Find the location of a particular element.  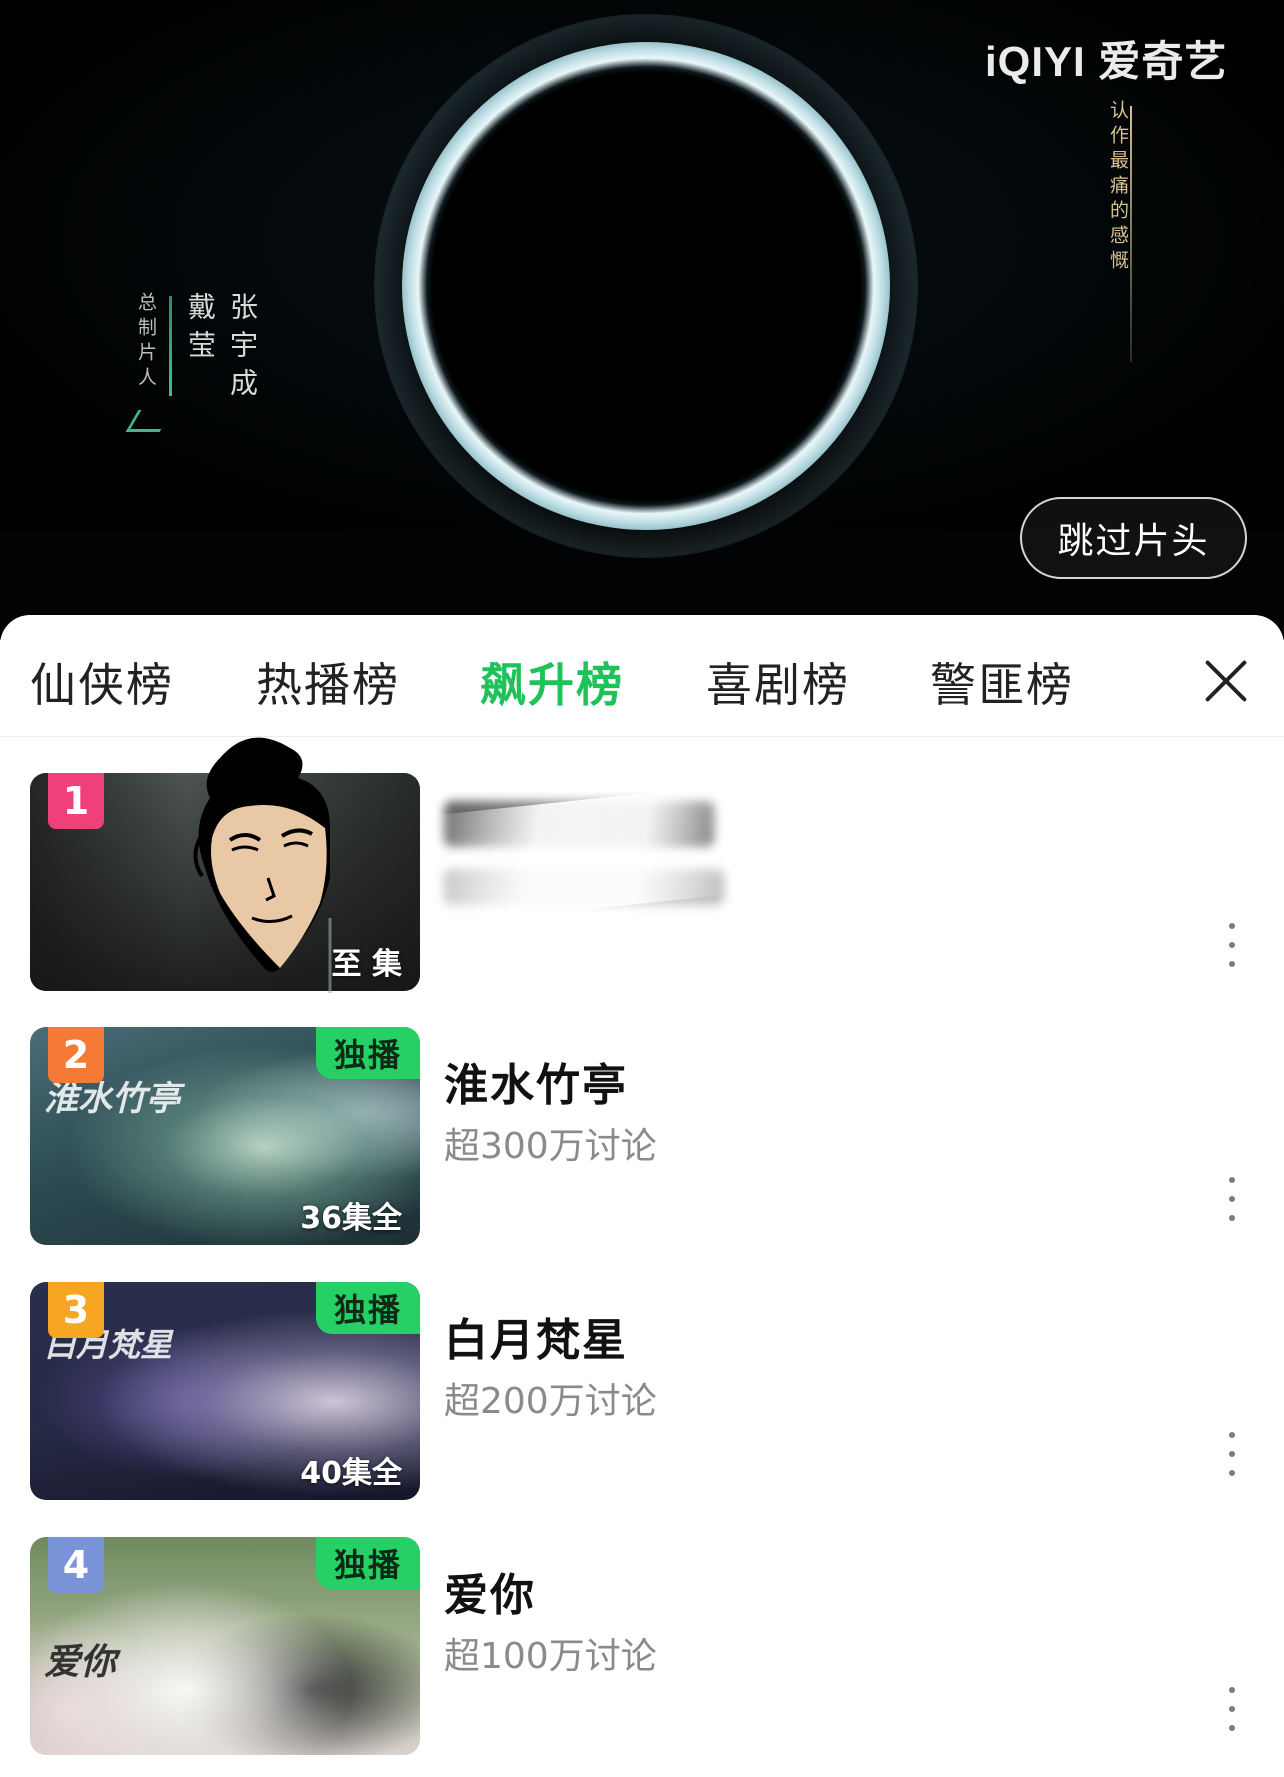

close-icon is located at coordinates (1226, 681).